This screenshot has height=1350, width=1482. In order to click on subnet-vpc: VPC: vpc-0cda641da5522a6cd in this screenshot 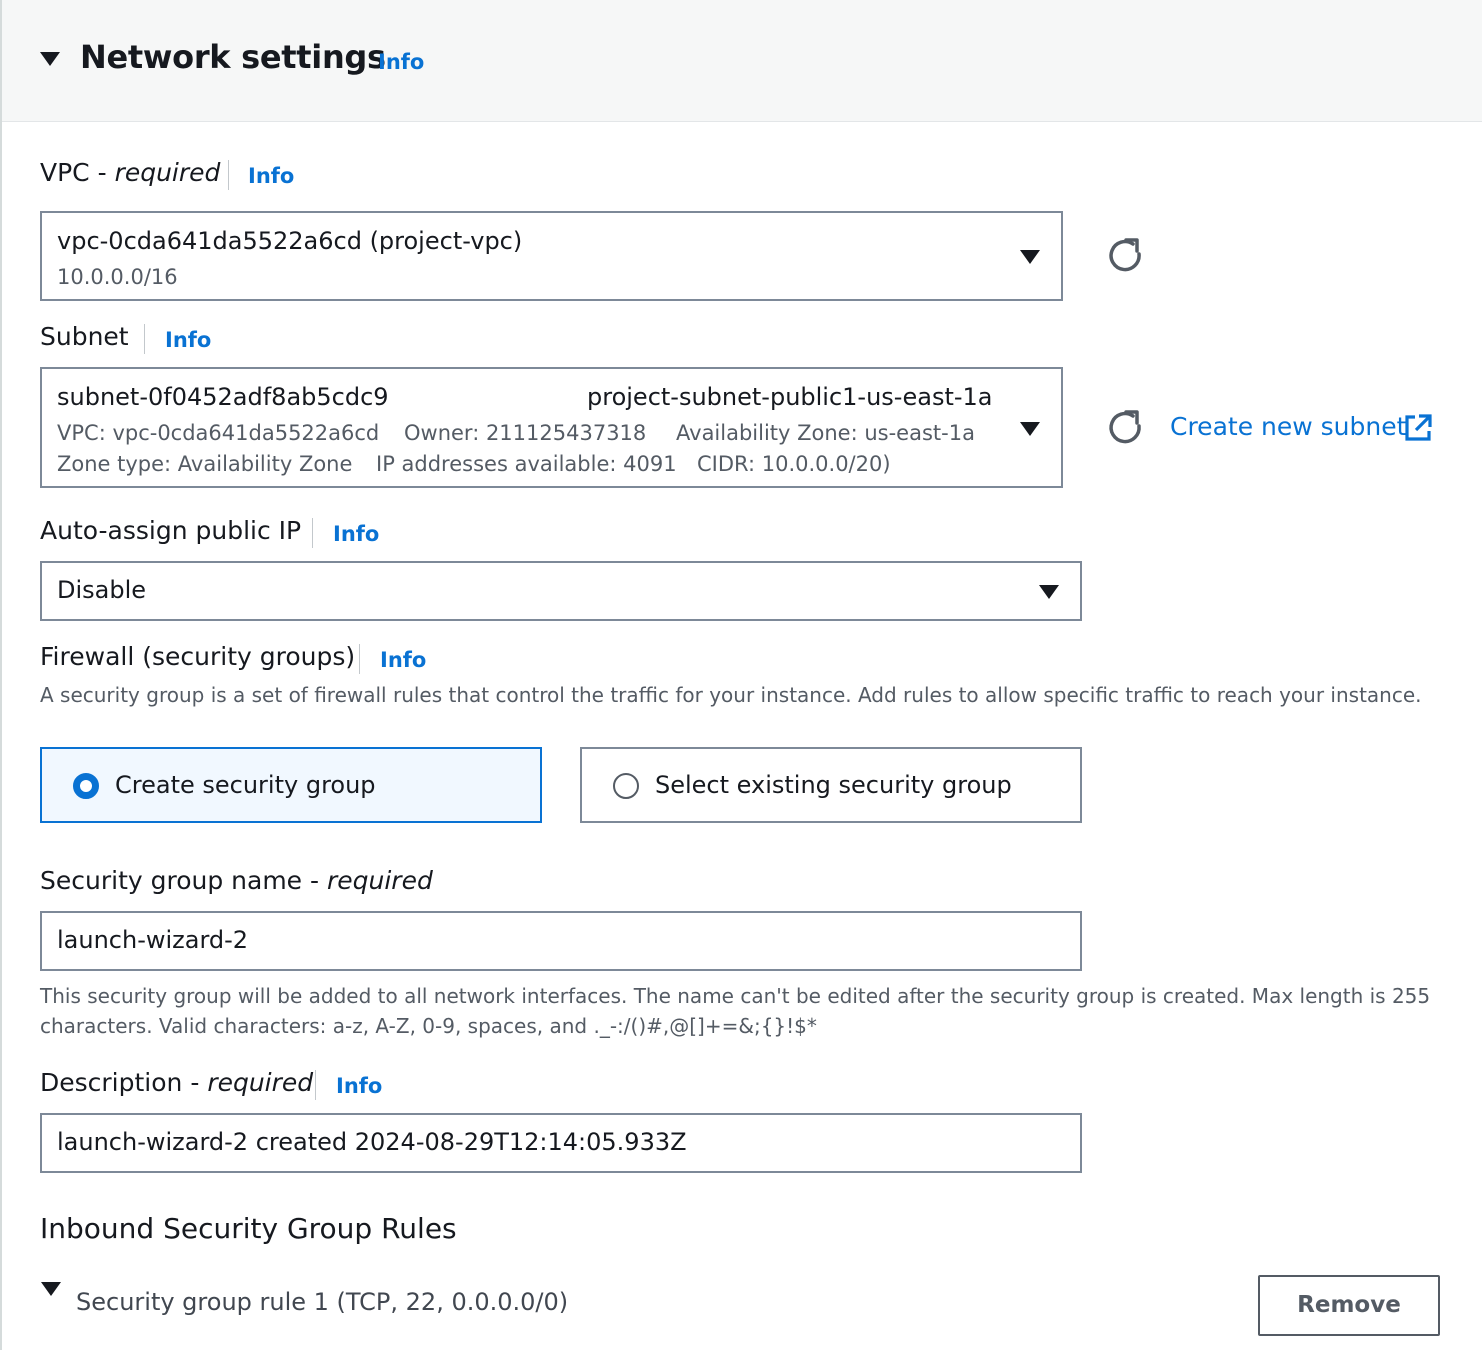, I will do `click(218, 433)`.